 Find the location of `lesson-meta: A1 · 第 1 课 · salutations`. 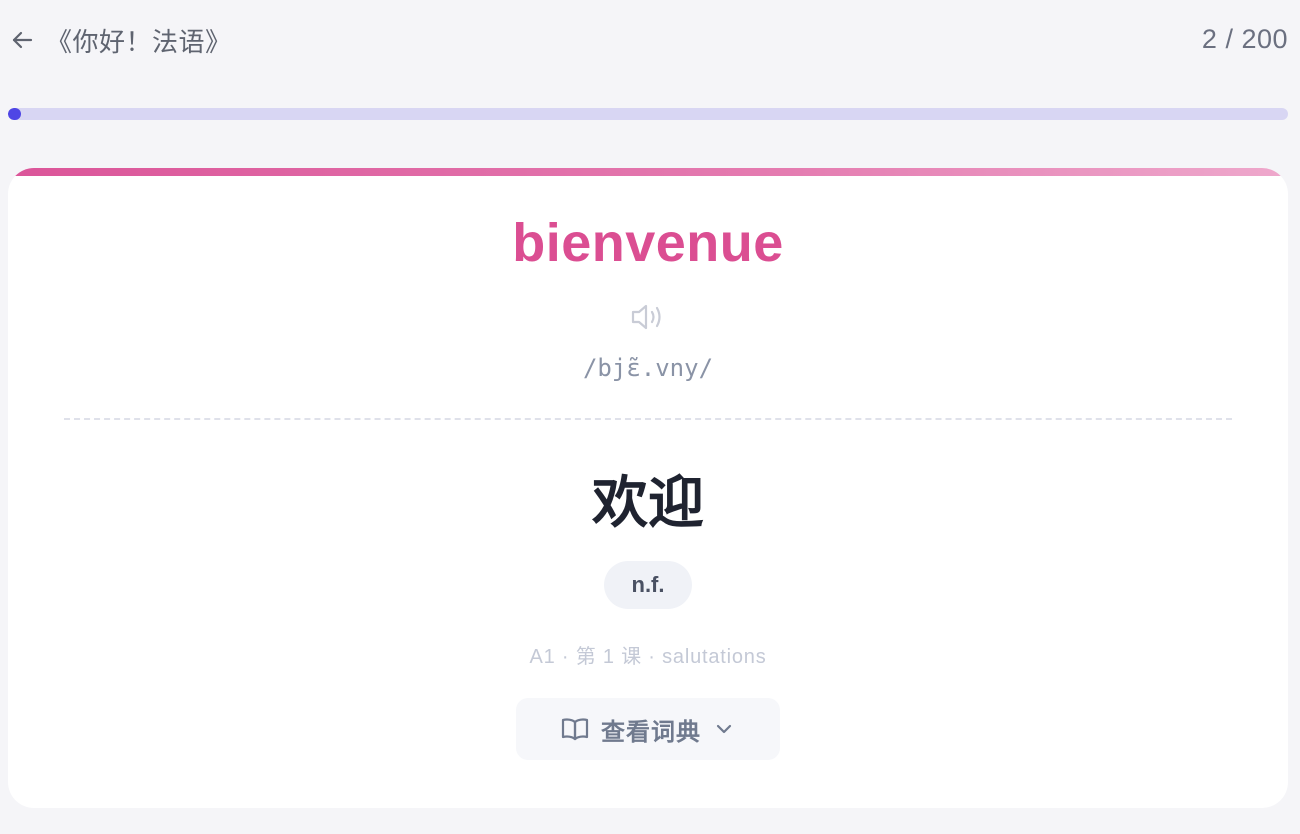

lesson-meta: A1 · 第 1 课 · salutations is located at coordinates (648, 657).